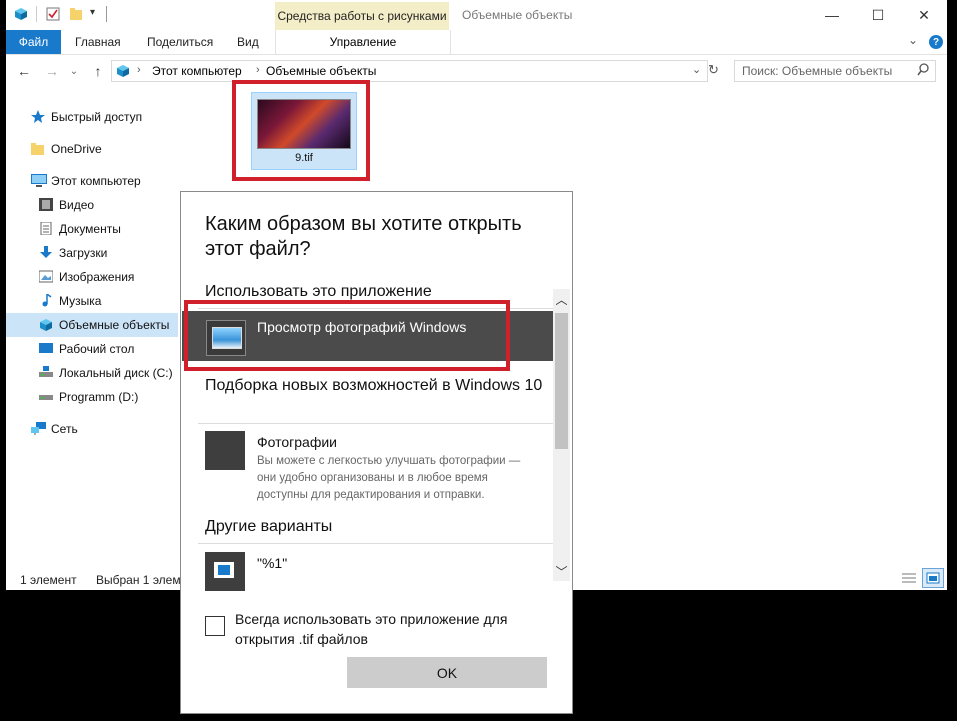 Image resolution: width=957 pixels, height=721 pixels. Describe the element at coordinates (817, 71) in the screenshot. I see `search-placeholder: Поиск: Объемные объекты` at that location.